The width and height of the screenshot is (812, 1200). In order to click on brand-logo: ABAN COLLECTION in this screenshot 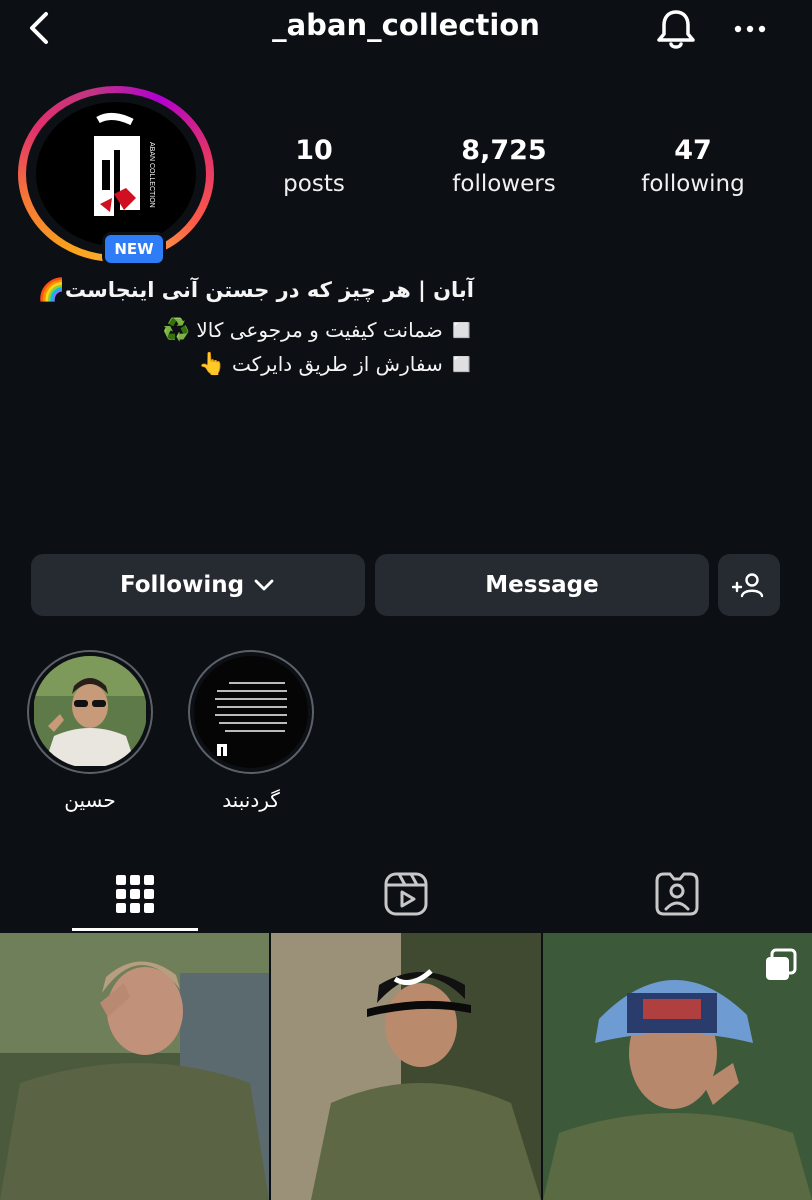, I will do `click(116, 174)`.